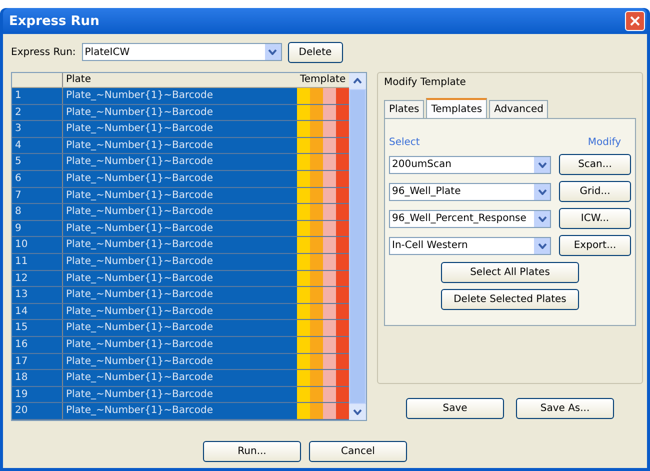  What do you see at coordinates (21, 311) in the screenshot?
I see `row-number: 14` at bounding box center [21, 311].